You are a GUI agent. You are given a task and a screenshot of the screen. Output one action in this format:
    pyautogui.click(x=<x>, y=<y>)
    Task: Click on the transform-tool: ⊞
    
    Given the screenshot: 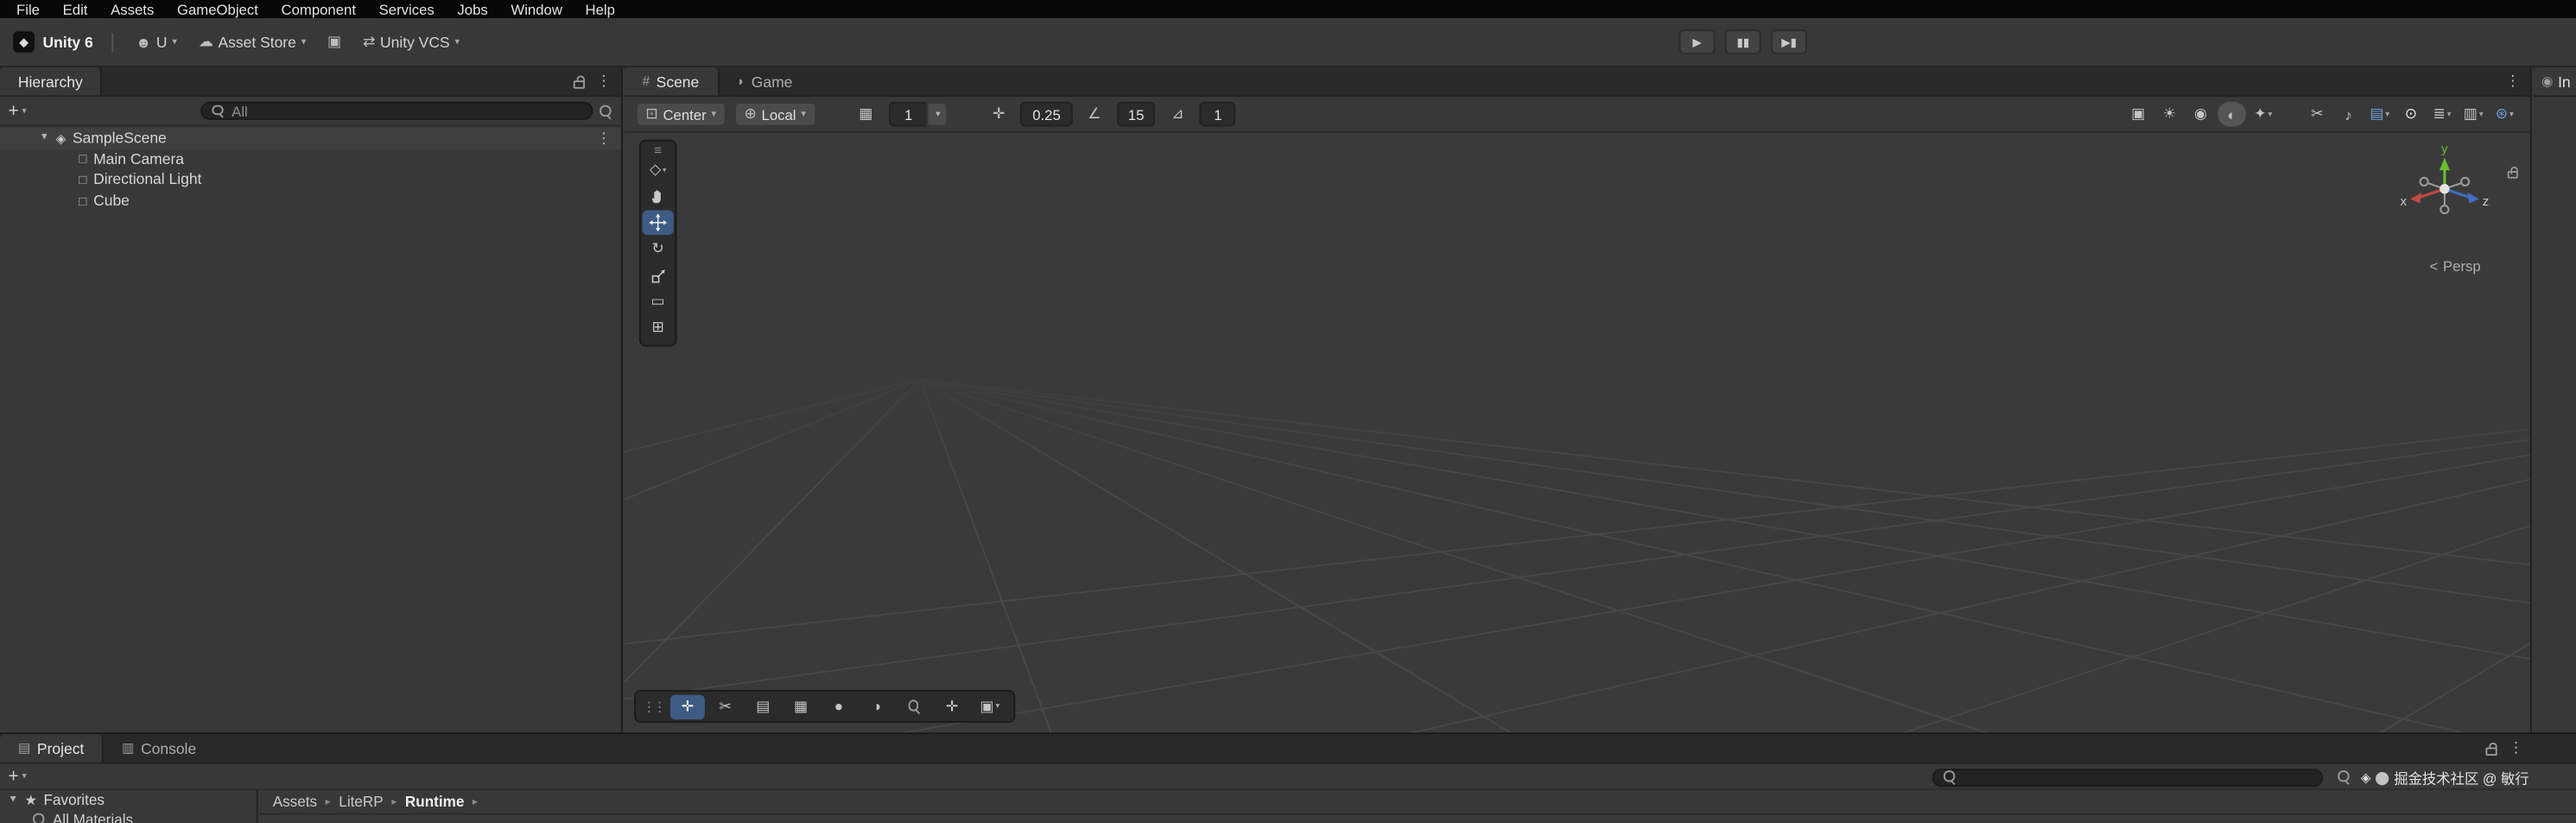 What is the action you would take?
    pyautogui.click(x=658, y=327)
    